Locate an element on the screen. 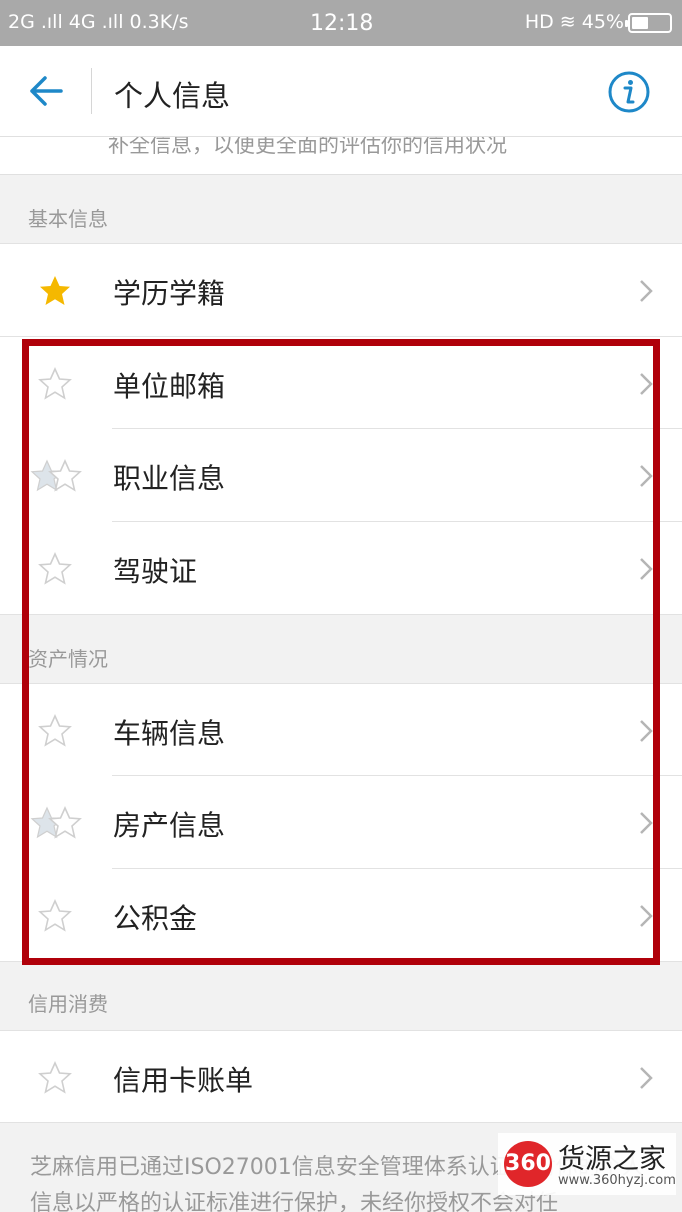  list-item-vehicle: 车辆信息 is located at coordinates (341, 729).